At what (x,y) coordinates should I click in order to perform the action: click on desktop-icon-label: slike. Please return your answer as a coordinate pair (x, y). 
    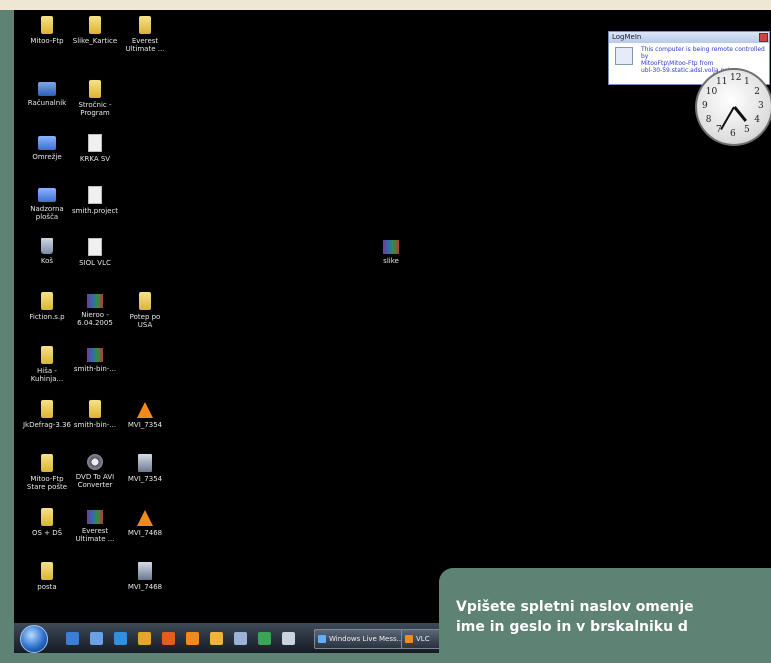
    Looking at the image, I should click on (391, 261).